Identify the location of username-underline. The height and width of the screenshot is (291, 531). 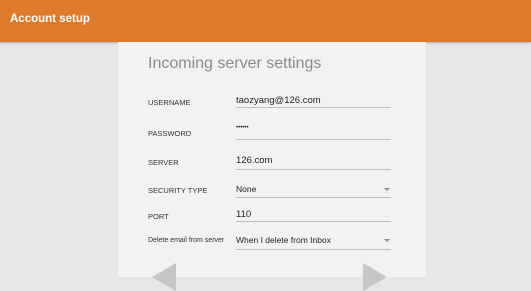
(313, 107).